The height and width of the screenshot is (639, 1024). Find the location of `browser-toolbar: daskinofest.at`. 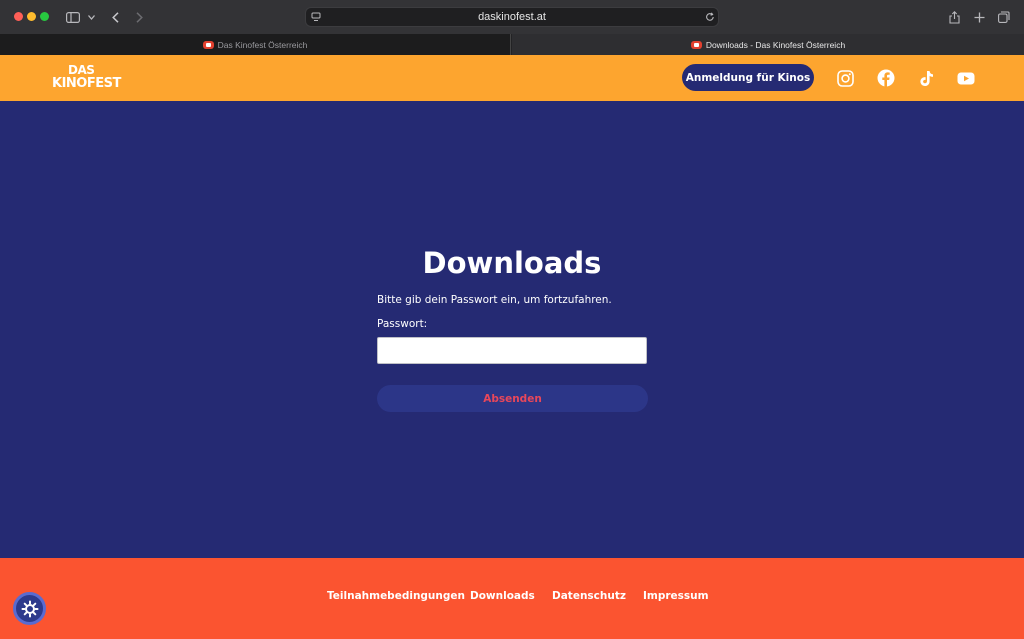

browser-toolbar: daskinofest.at is located at coordinates (512, 17).